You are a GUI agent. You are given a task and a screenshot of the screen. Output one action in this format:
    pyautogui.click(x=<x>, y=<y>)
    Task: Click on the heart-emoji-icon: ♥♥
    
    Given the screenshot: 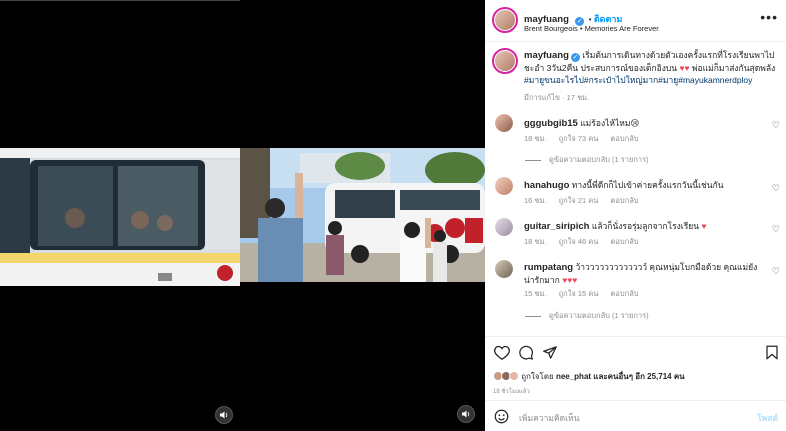 What is the action you would take?
    pyautogui.click(x=684, y=68)
    